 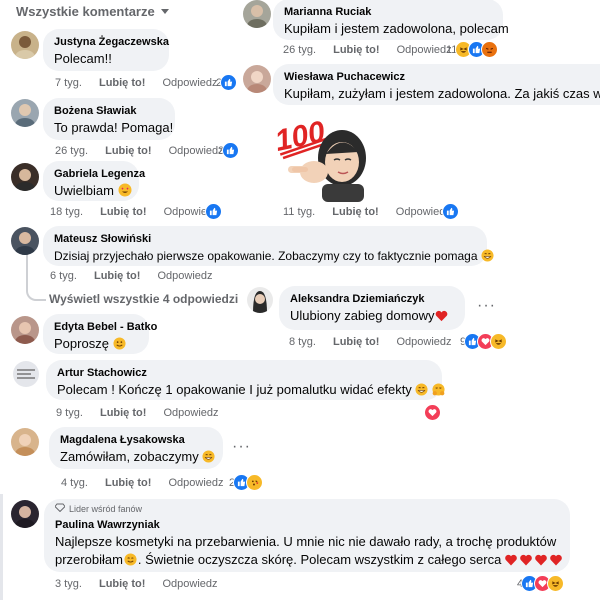 What do you see at coordinates (143, 299) in the screenshot?
I see `view-replies-link: Wyświetl wszystkie 4 odpowiedzi` at bounding box center [143, 299].